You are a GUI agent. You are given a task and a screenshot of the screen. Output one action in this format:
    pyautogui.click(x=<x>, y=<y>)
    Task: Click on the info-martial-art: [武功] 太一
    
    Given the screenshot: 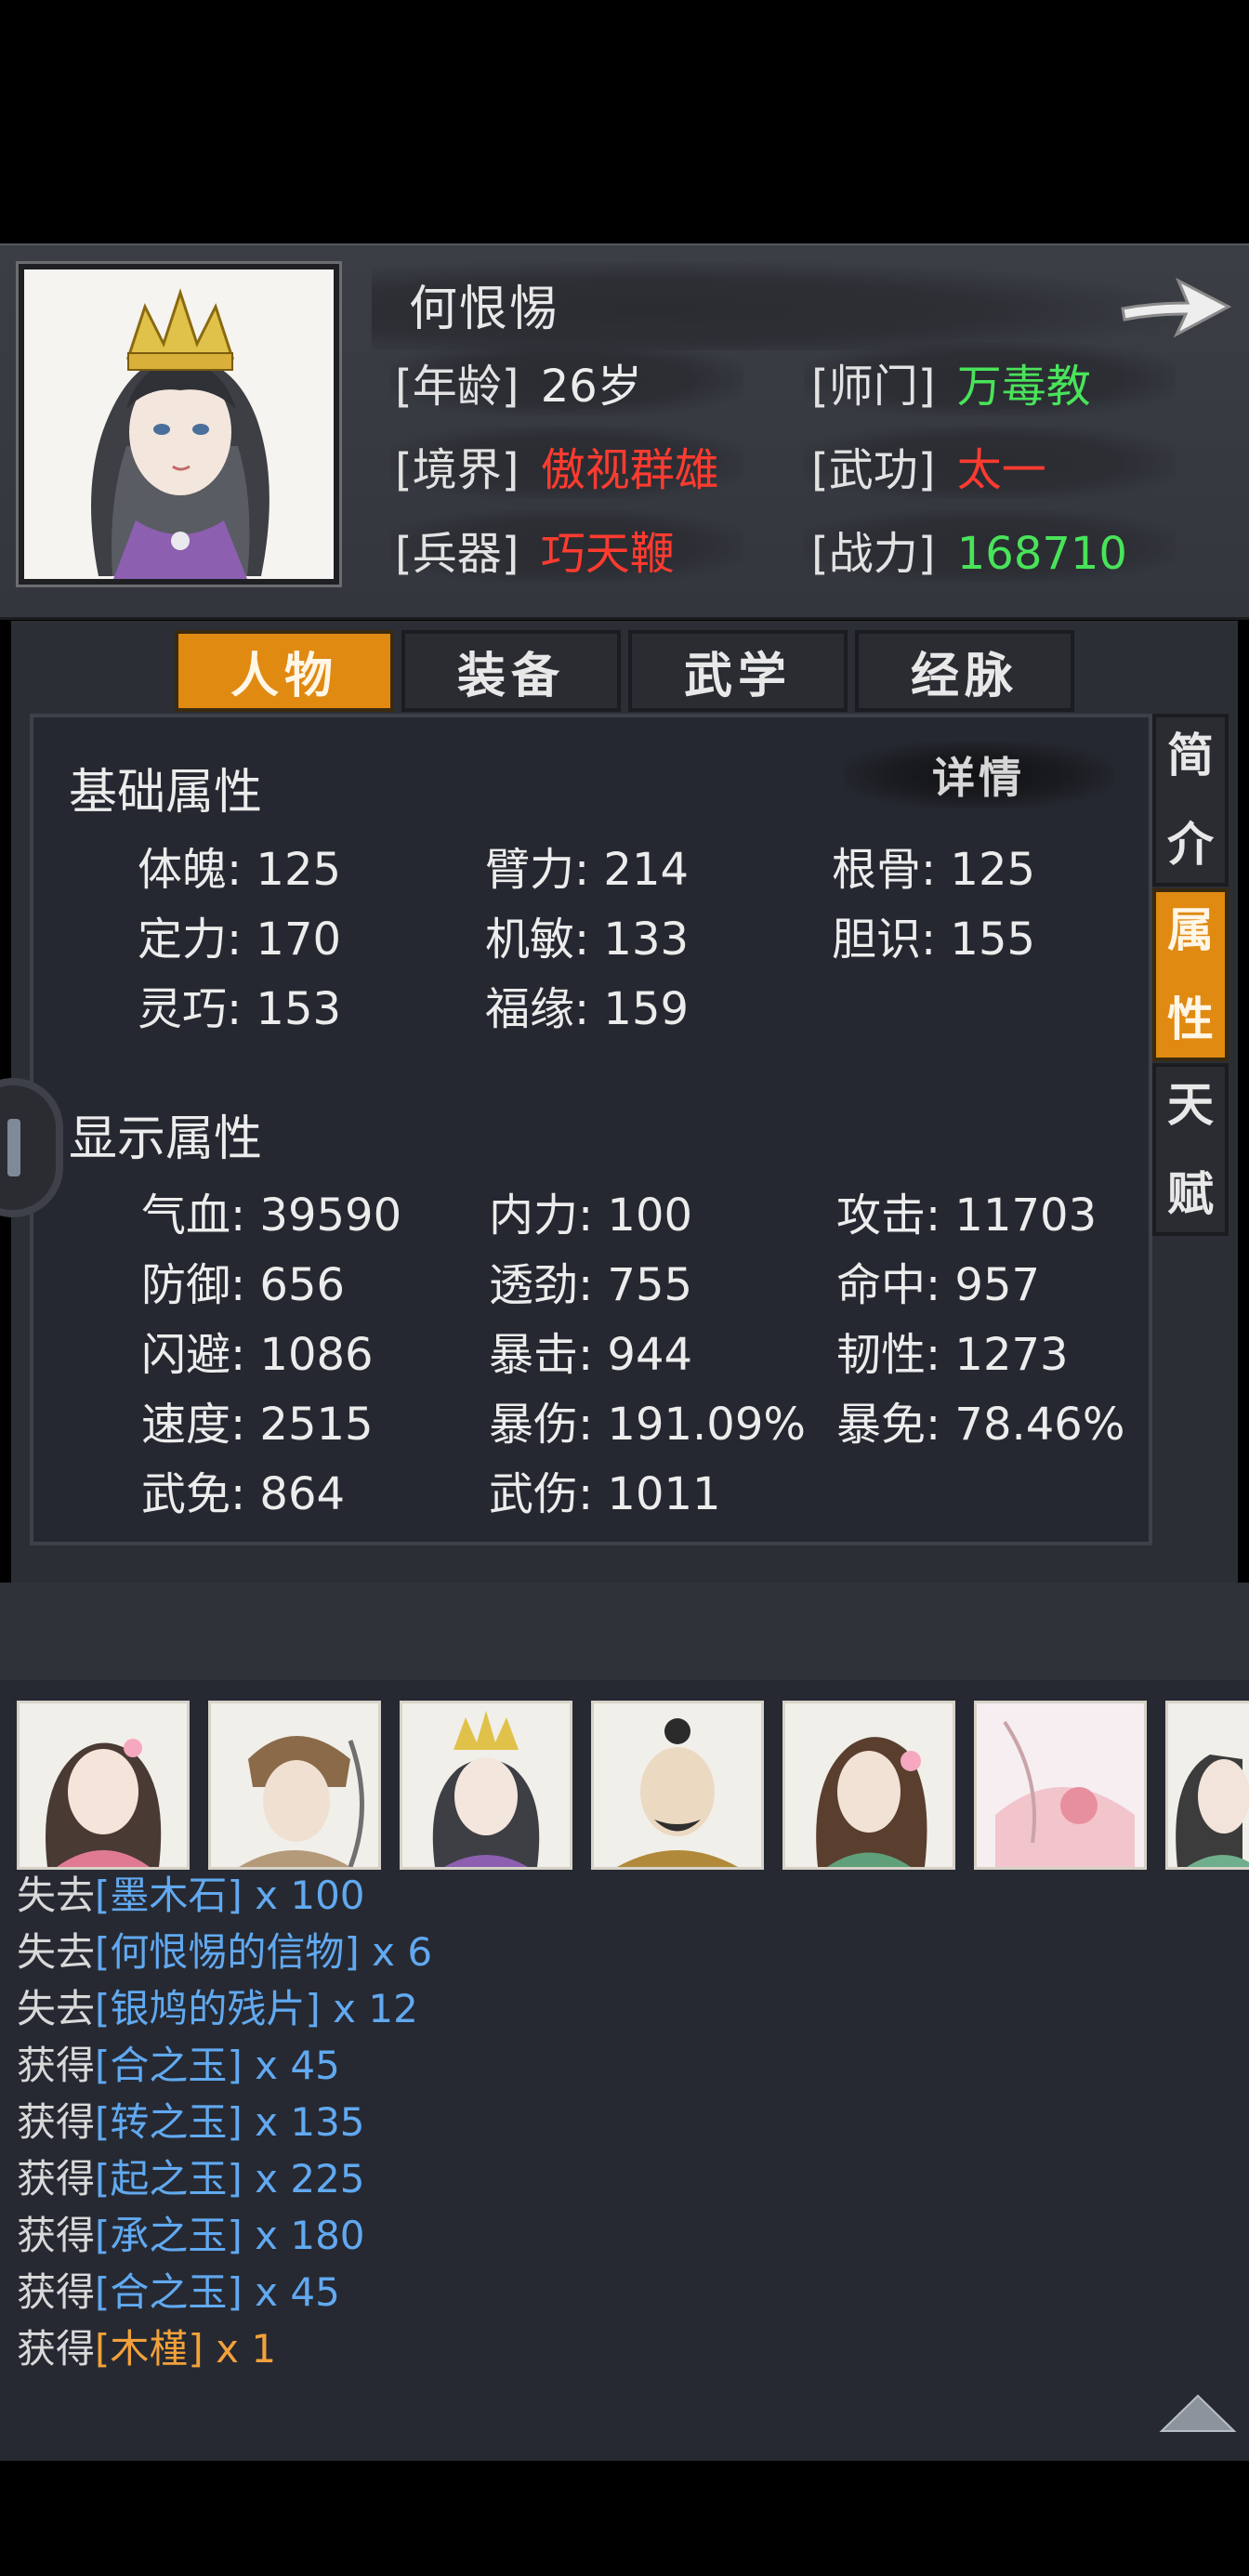 What is the action you would take?
    pyautogui.click(x=928, y=465)
    